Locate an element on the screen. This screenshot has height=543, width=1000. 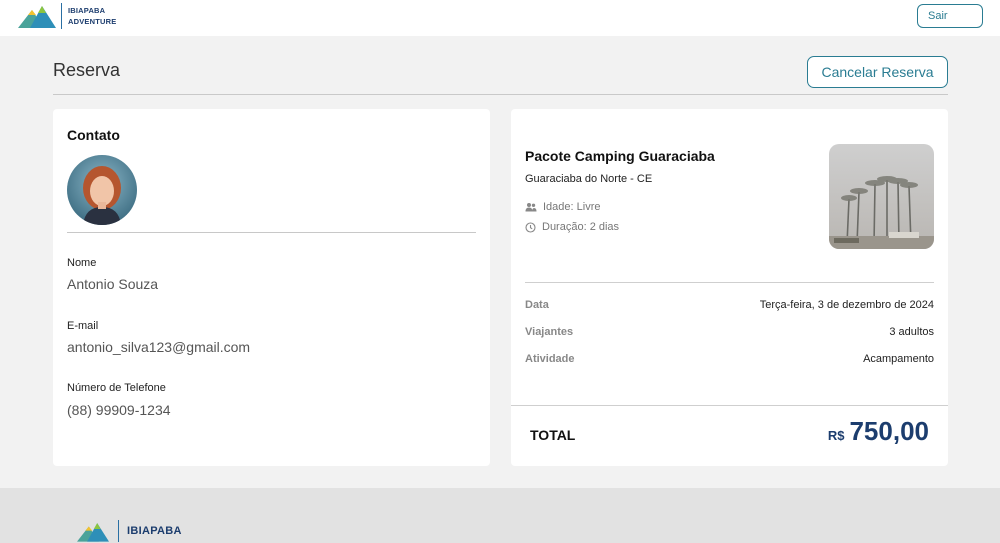
clock-icon is located at coordinates (530, 227).